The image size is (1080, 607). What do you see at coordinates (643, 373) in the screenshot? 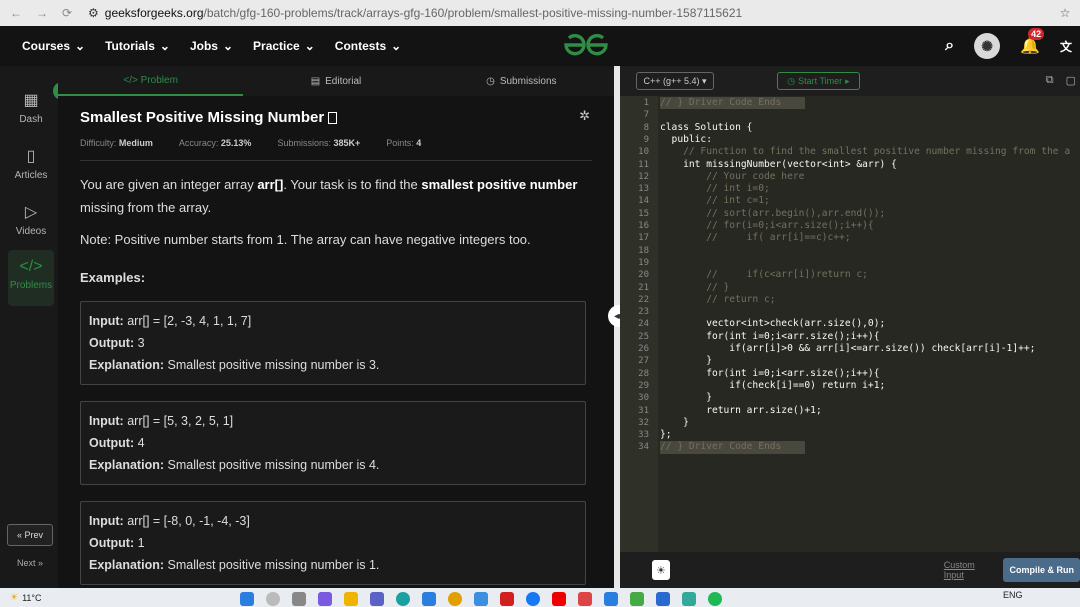
I see `line-number: 28` at bounding box center [643, 373].